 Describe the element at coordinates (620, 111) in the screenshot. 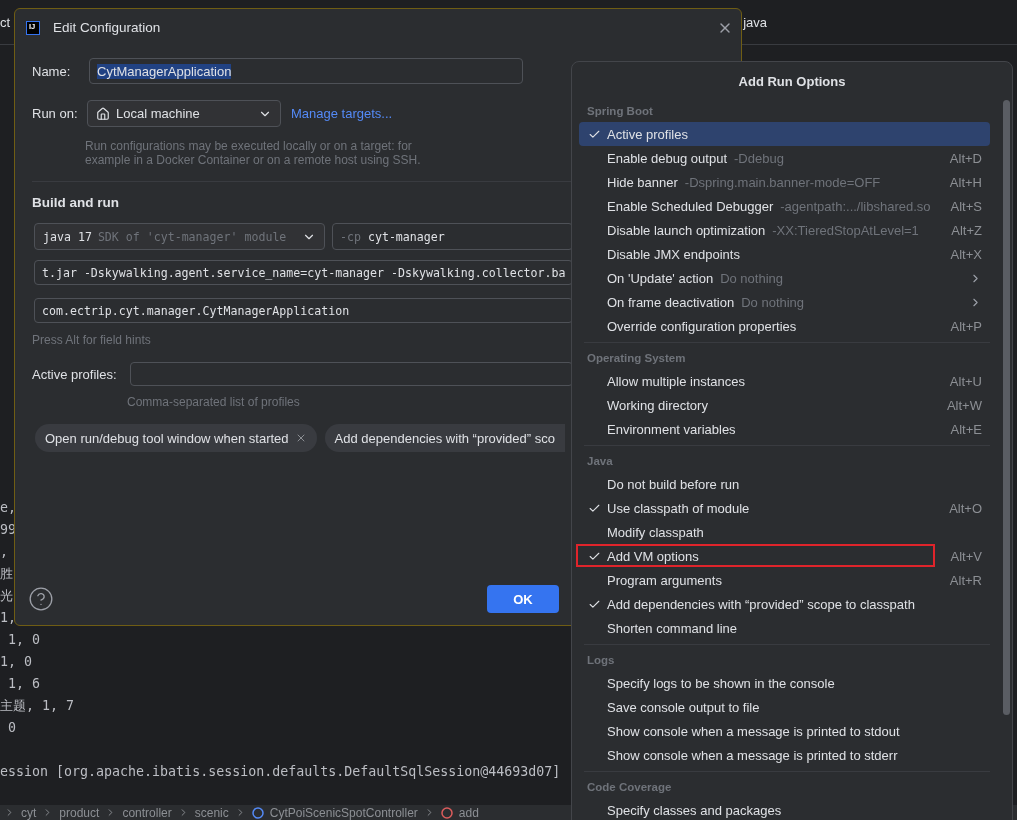

I see `section-header: Spring Boot` at that location.